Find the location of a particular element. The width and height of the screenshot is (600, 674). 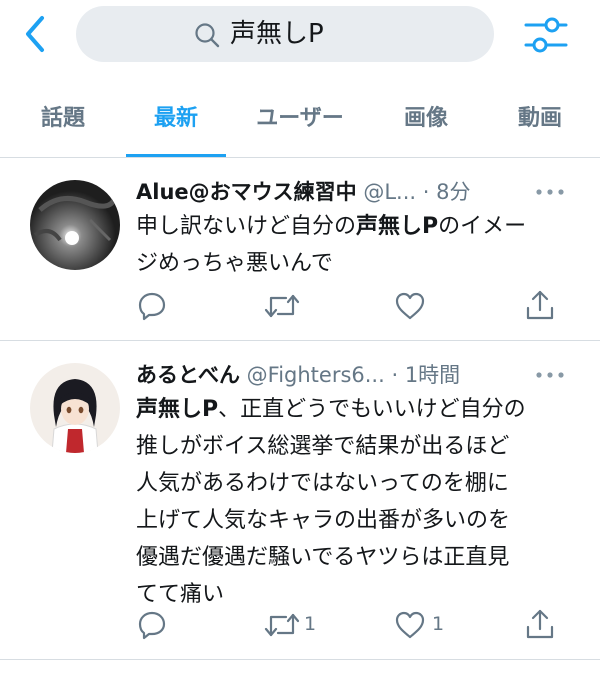

tab-top: 話題 is located at coordinates (63, 122).